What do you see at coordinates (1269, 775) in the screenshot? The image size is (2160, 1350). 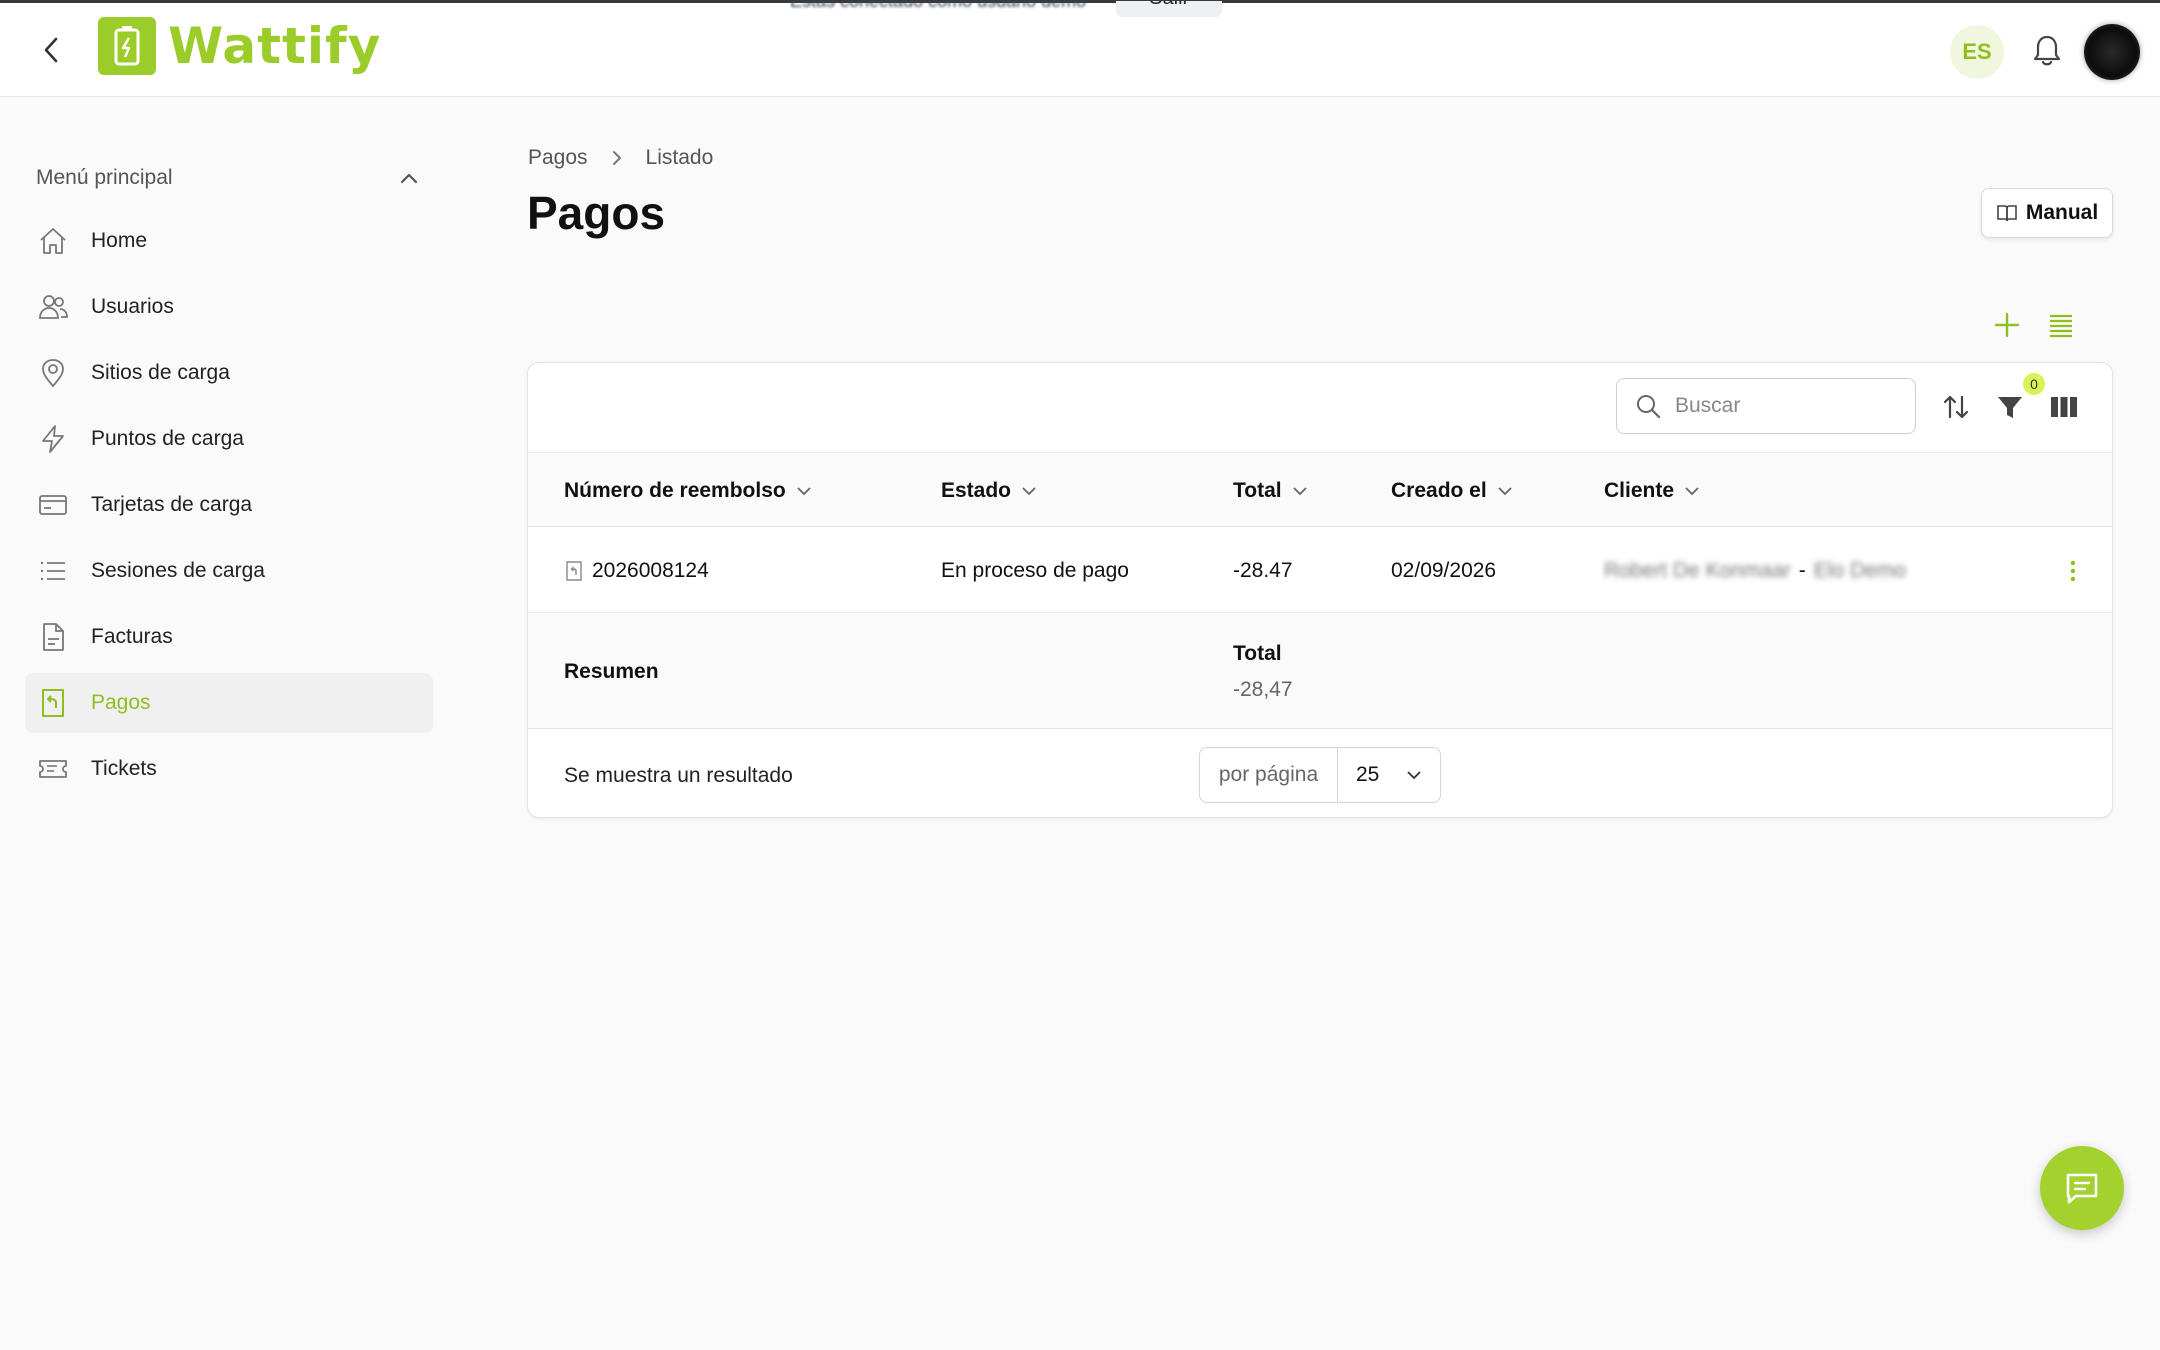 I see `per-page-label: por página` at bounding box center [1269, 775].